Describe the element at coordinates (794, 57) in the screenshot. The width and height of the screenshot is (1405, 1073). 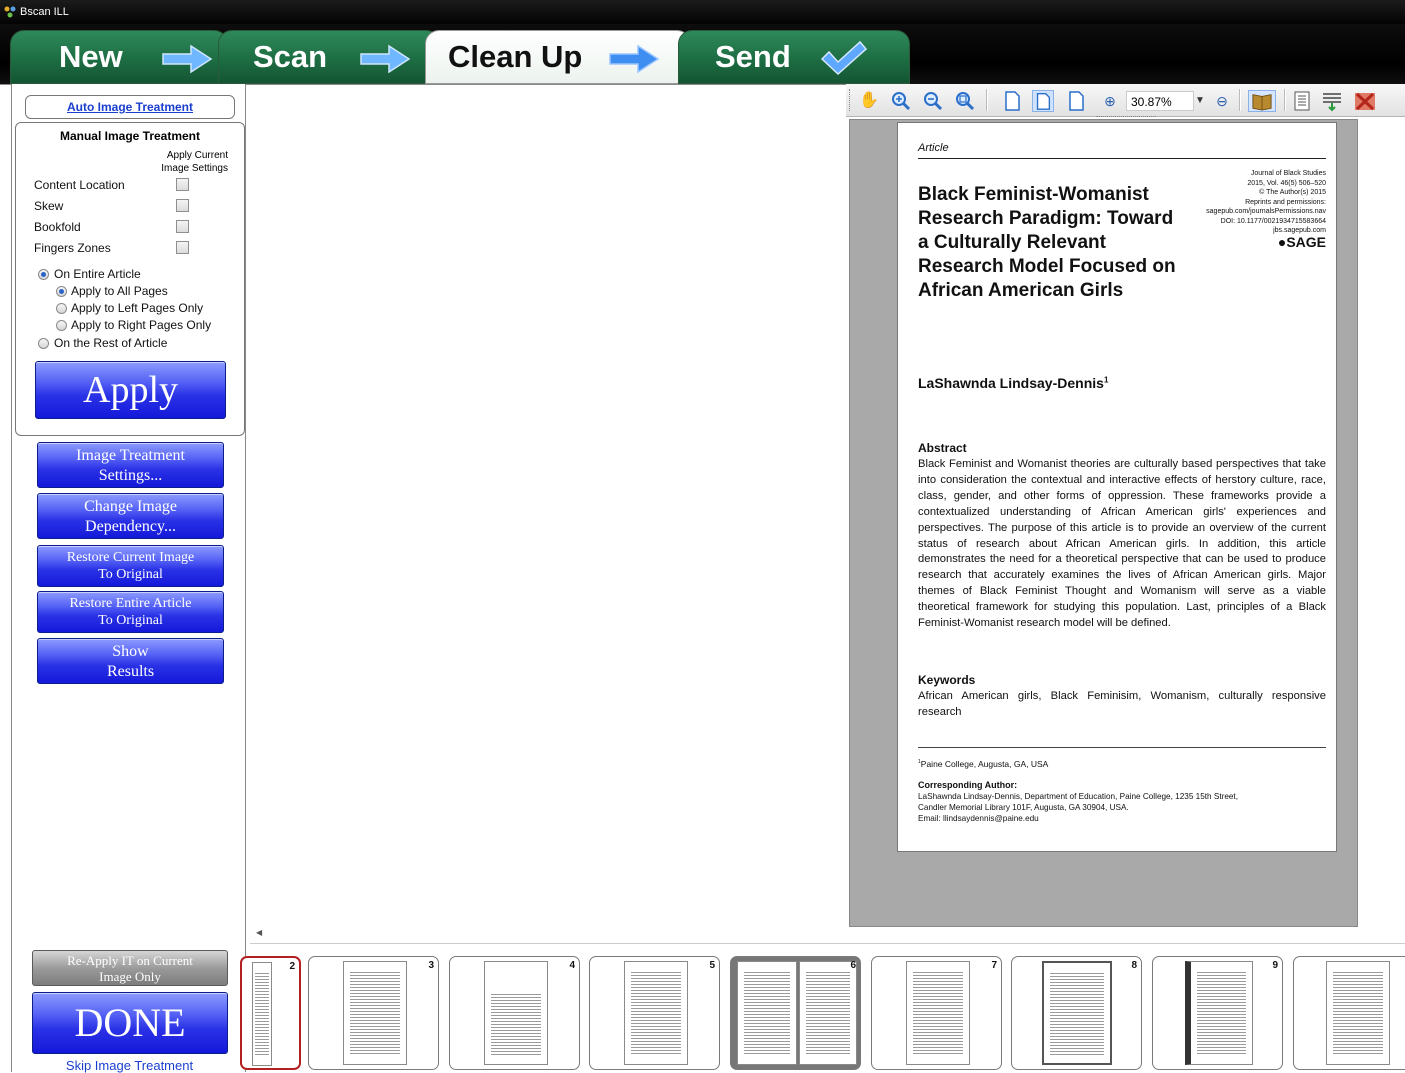
I see `tab-send: Send` at that location.